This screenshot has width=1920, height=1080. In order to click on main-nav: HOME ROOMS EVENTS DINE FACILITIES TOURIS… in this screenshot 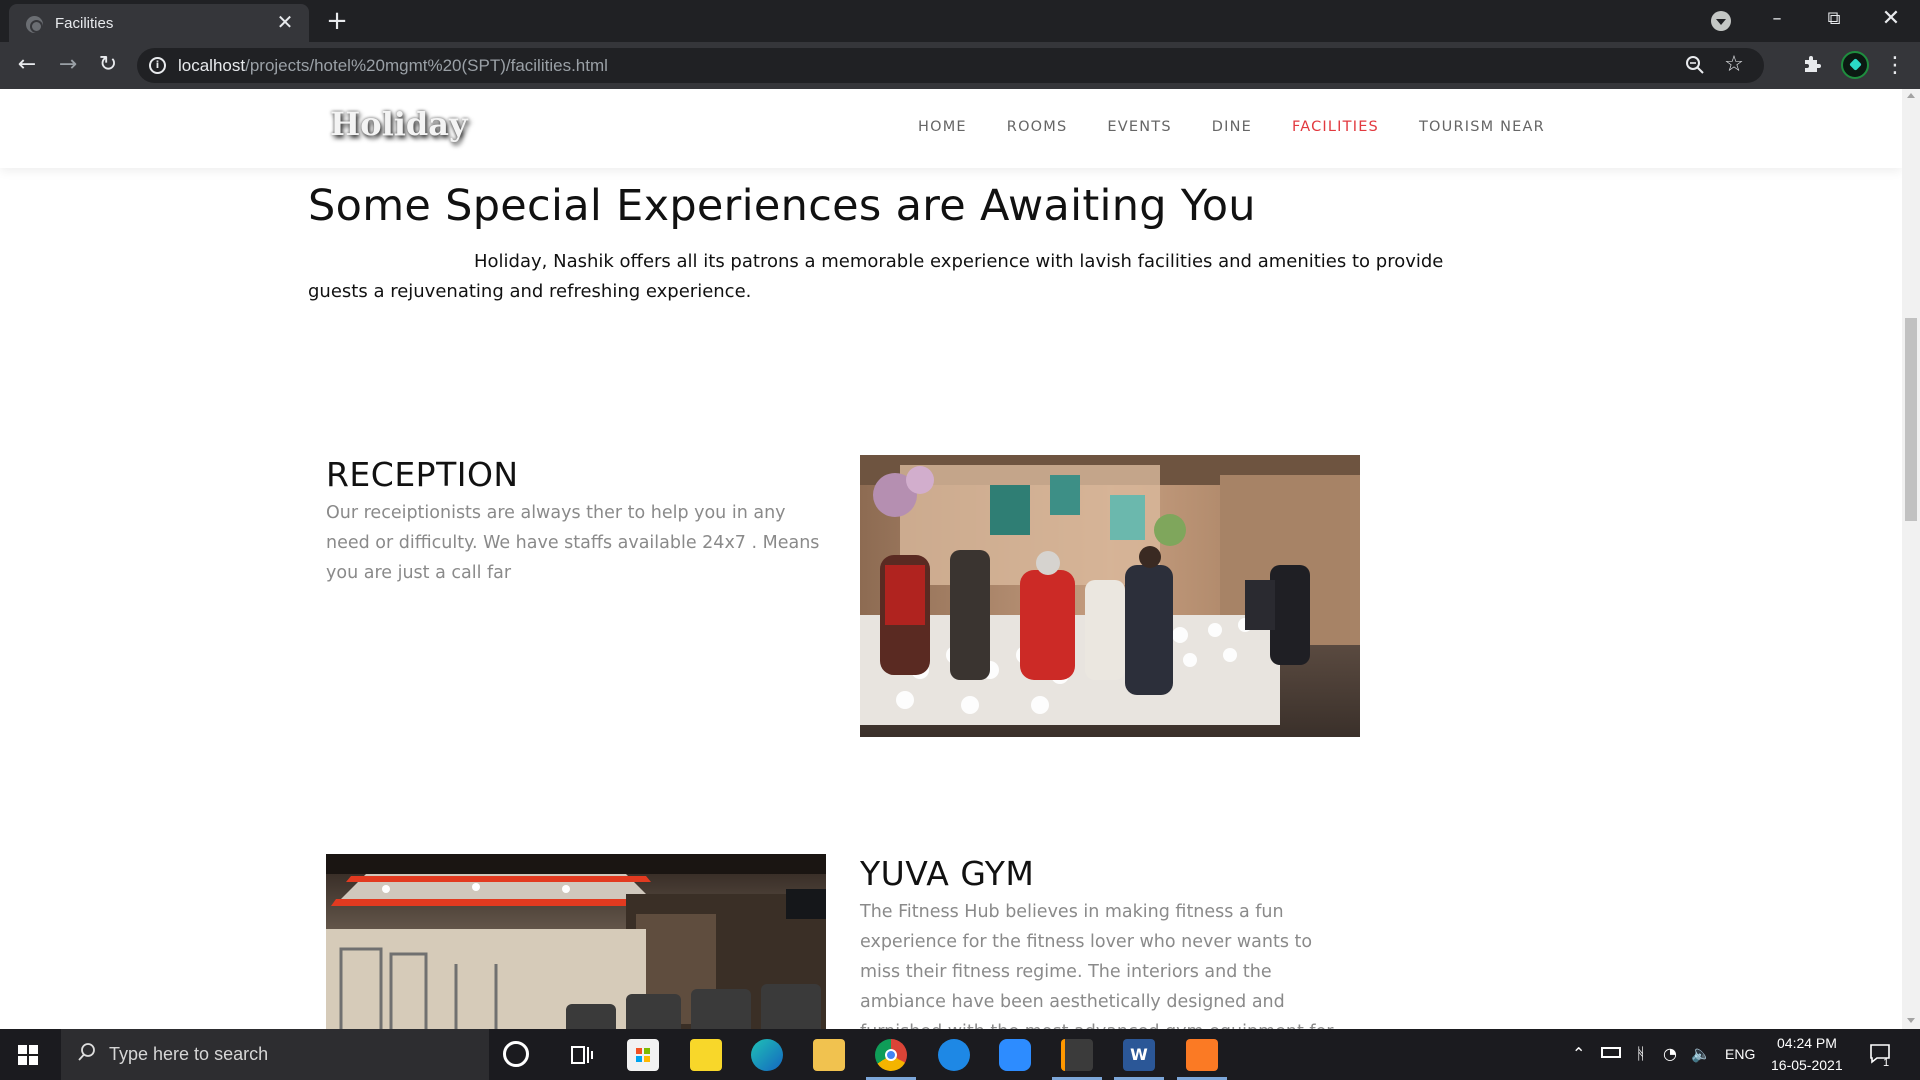, I will do `click(1251, 127)`.